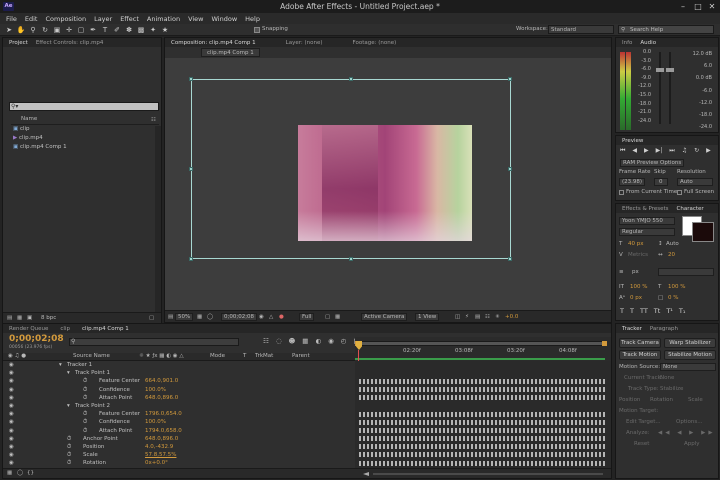 The height and width of the screenshot is (480, 720). I want to click on resolution-select: Auto, so click(695, 182).